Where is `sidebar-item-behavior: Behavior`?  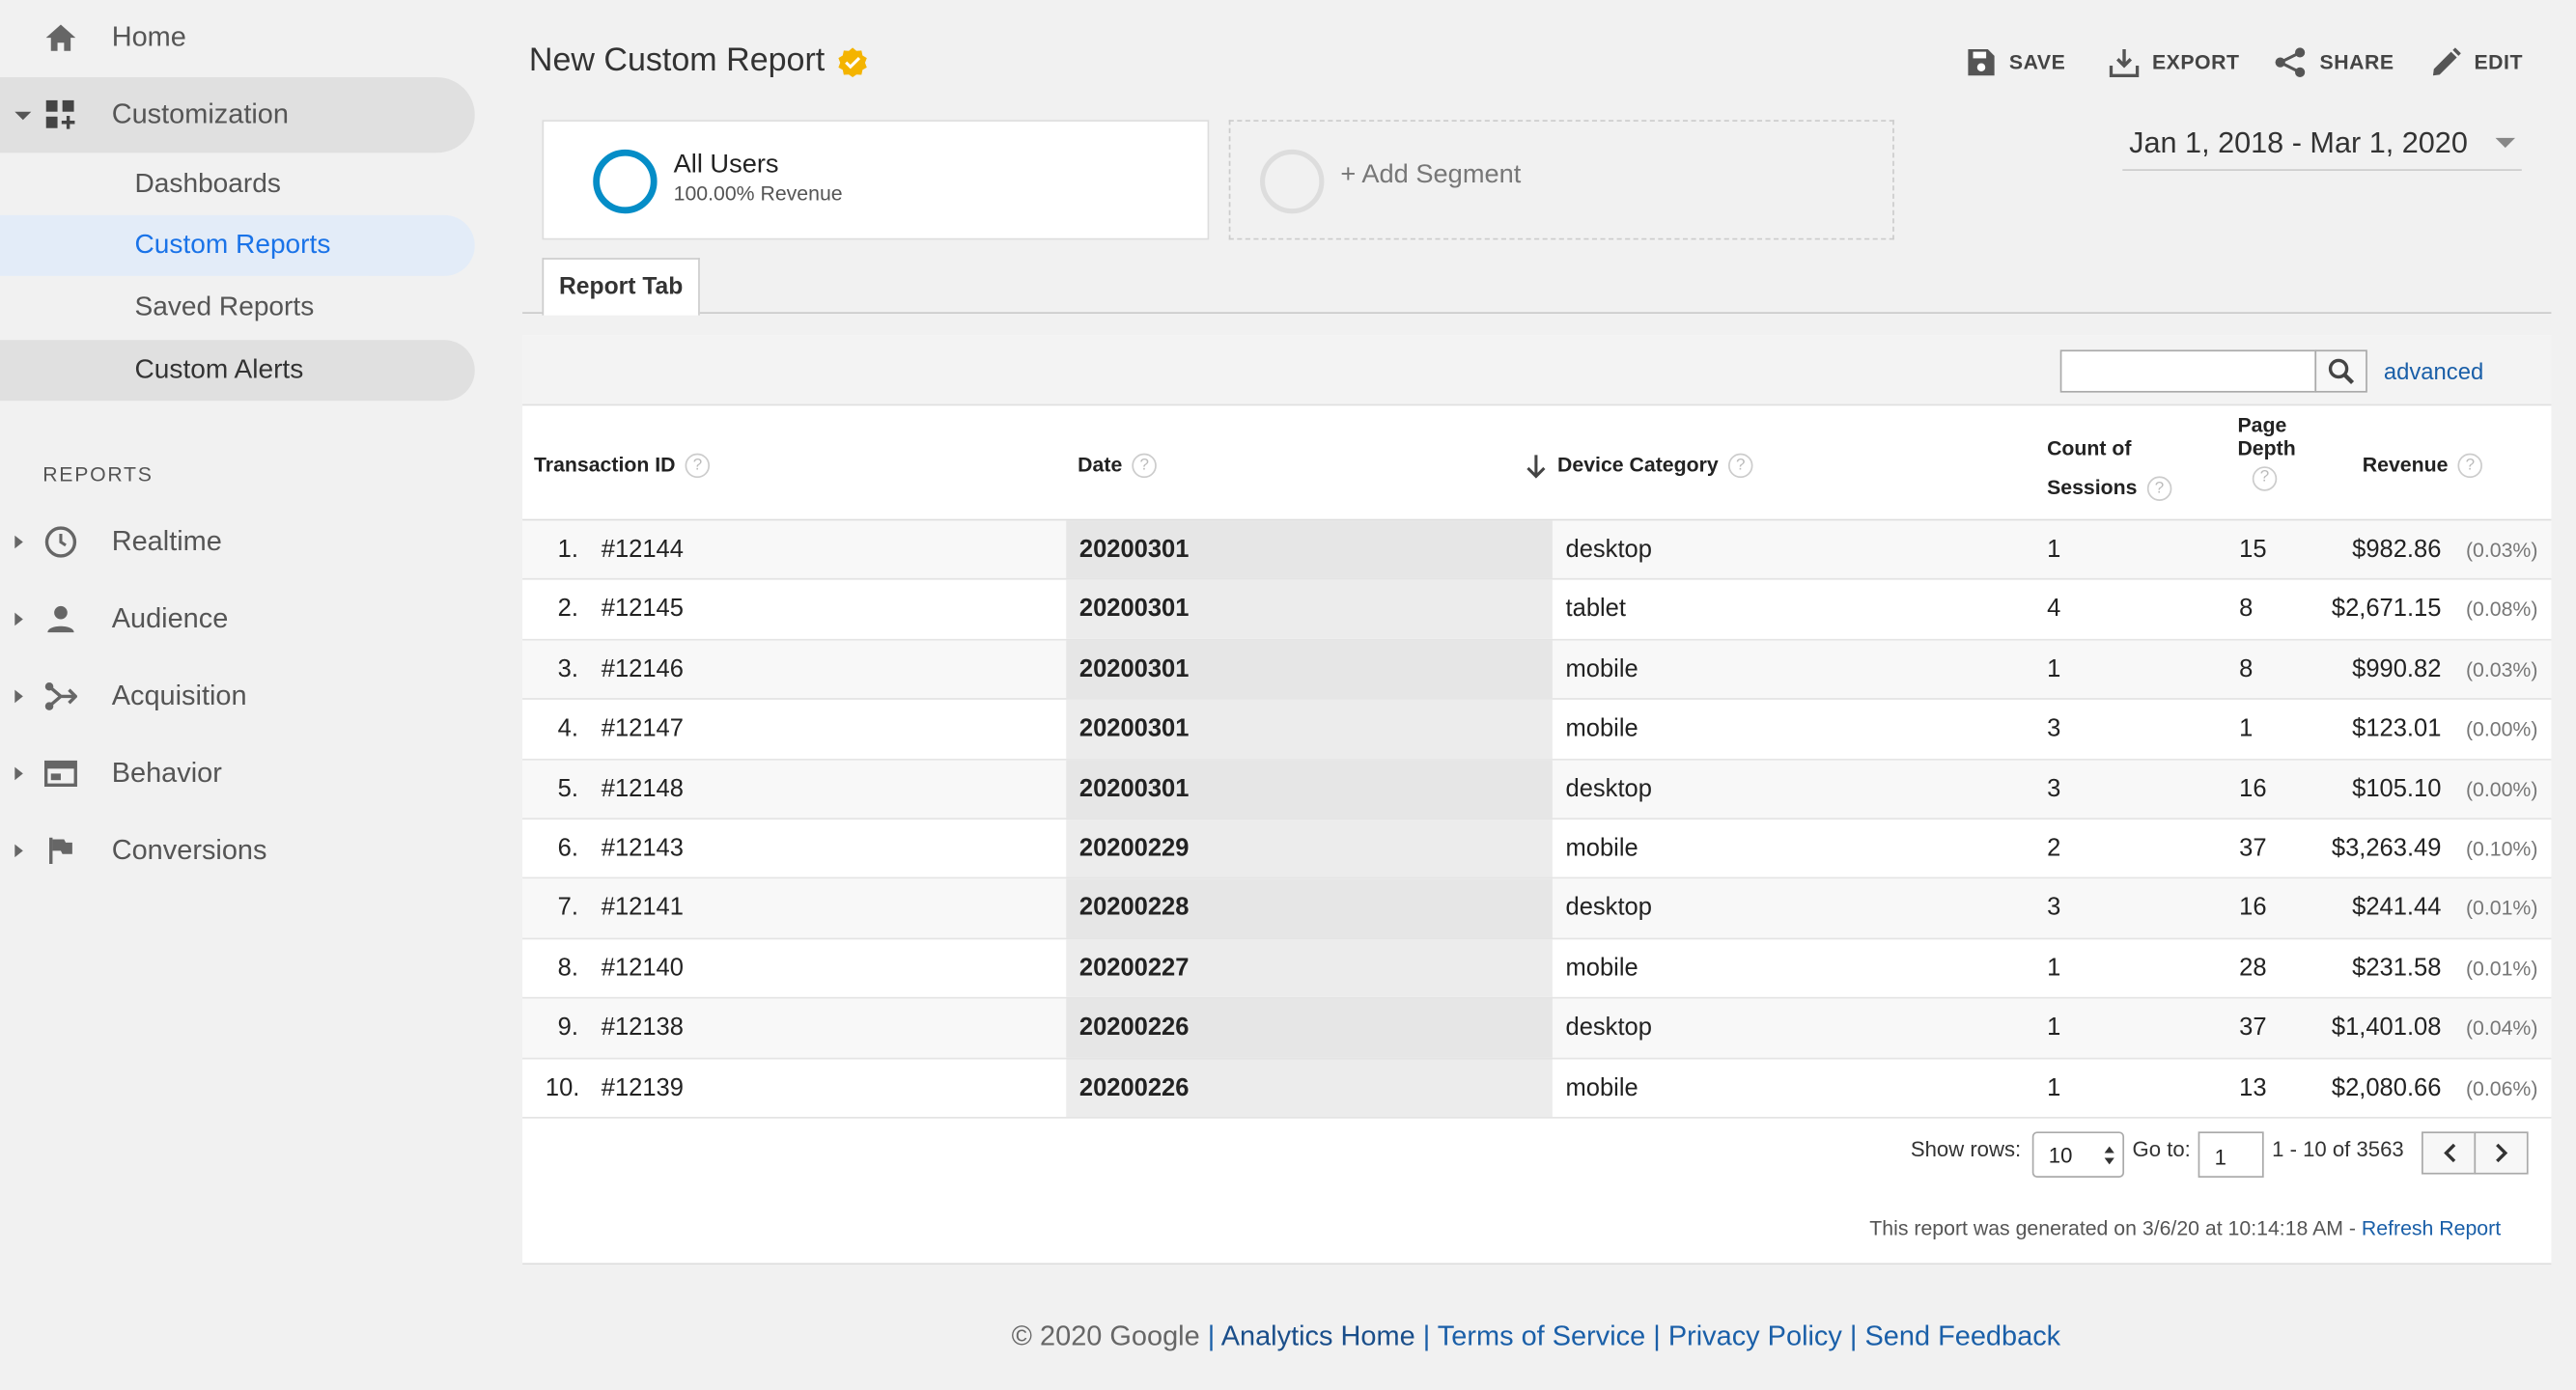
sidebar-item-behavior: Behavior is located at coordinates (238, 773).